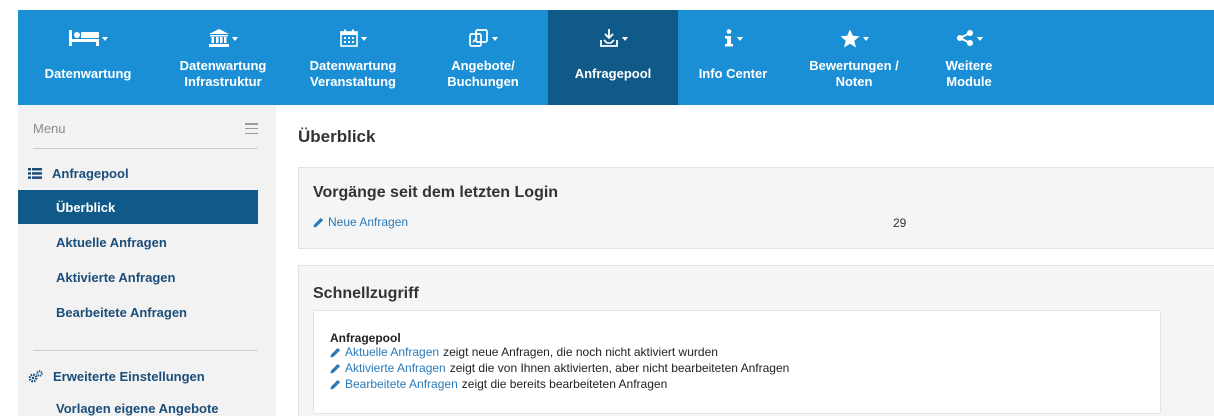 The width and height of the screenshot is (1214, 416). Describe the element at coordinates (728, 38) in the screenshot. I see `info-icon` at that location.